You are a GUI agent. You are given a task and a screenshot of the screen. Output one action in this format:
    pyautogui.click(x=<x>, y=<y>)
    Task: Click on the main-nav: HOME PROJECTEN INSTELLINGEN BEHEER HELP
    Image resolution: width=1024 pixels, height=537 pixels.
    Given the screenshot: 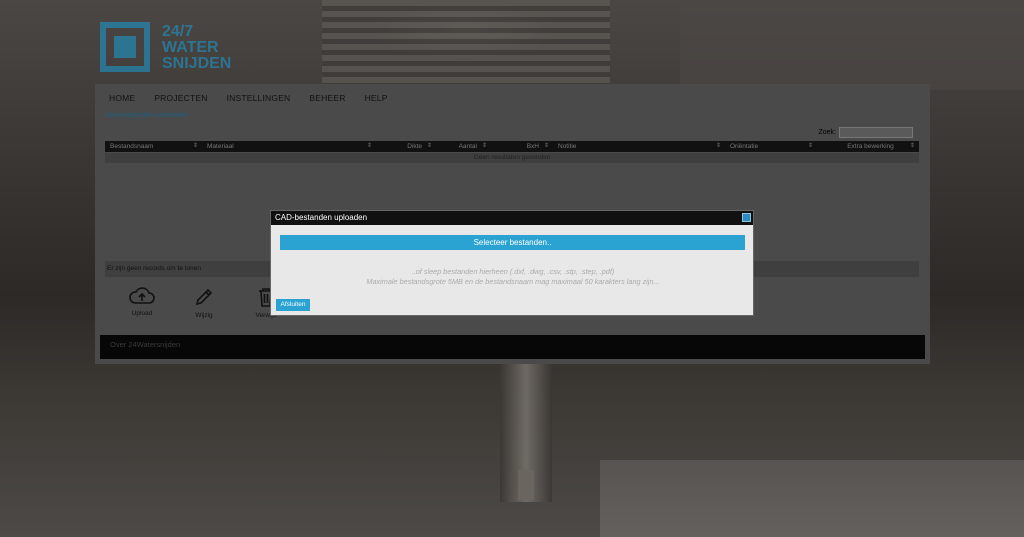 What is the action you would take?
    pyautogui.click(x=258, y=98)
    